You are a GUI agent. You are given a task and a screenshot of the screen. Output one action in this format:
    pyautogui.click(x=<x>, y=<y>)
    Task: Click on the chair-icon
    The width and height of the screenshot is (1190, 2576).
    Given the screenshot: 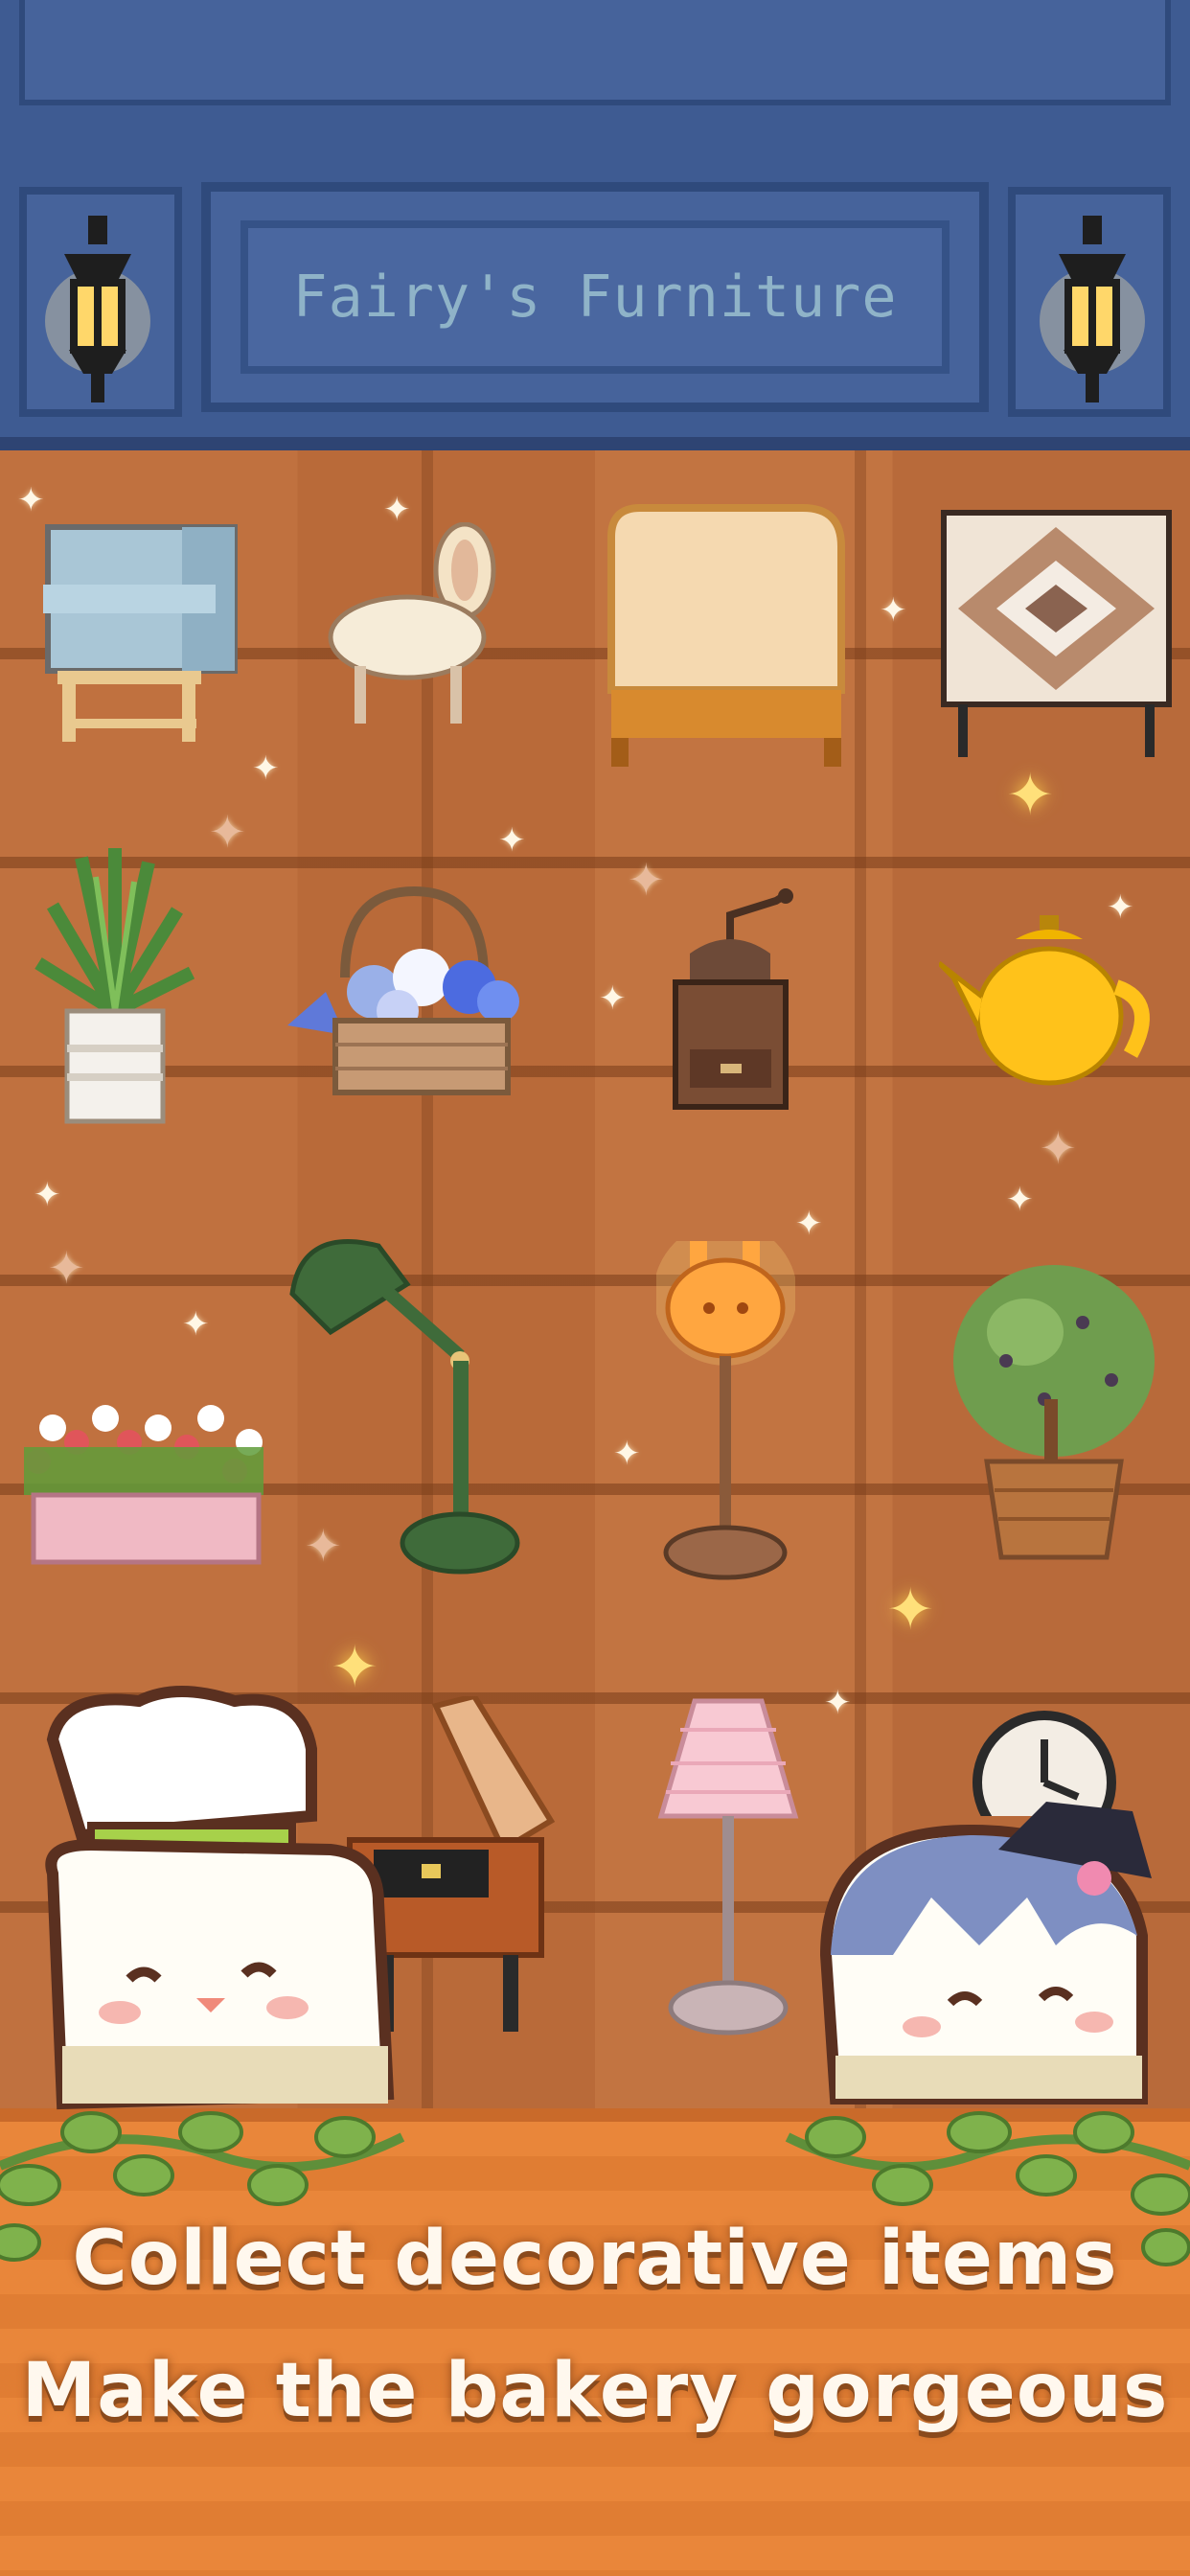 What is the action you would take?
    pyautogui.click(x=421, y=627)
    